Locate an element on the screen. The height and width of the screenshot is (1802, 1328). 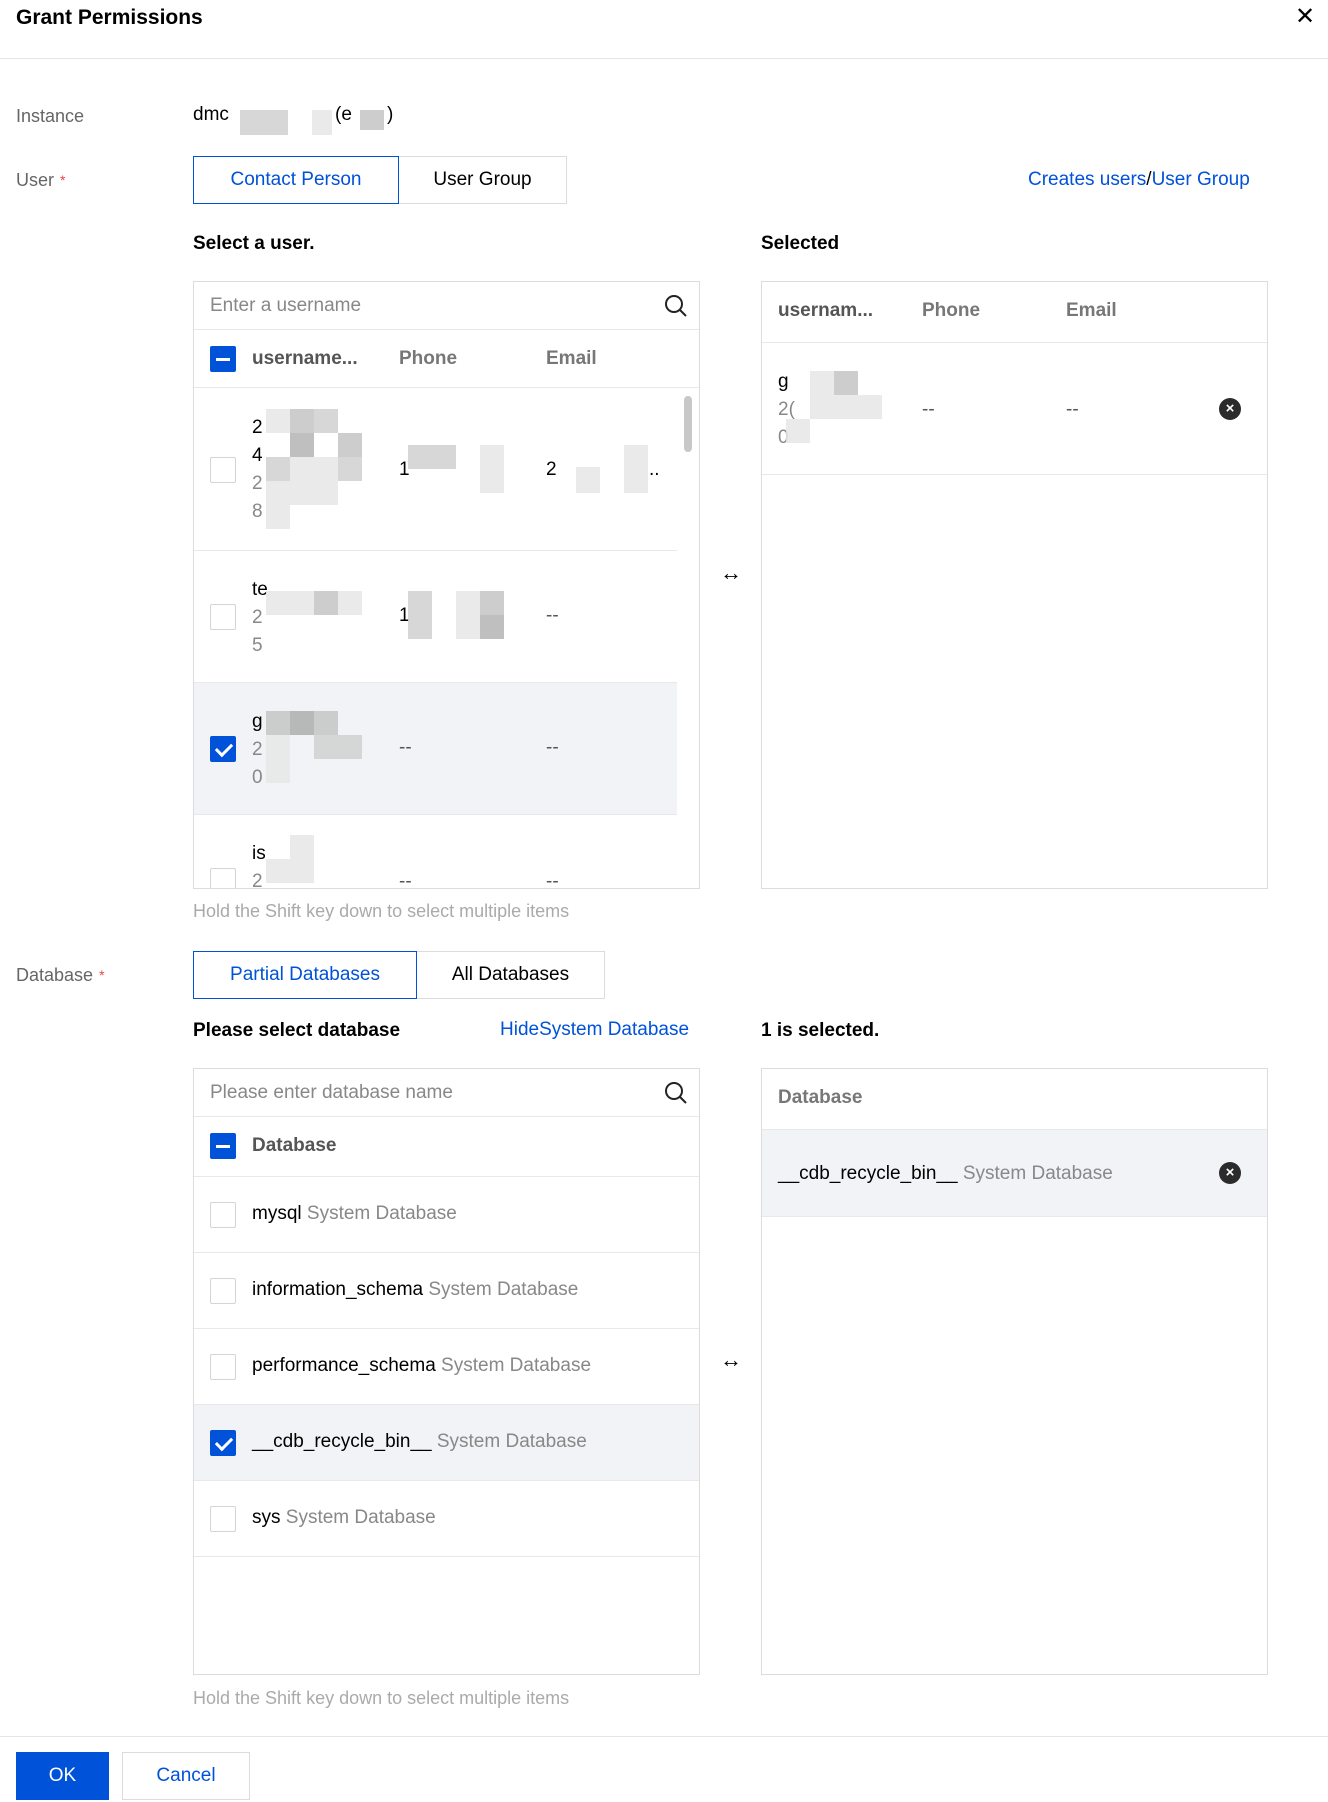
database-label-text: Database is located at coordinates (55, 975).